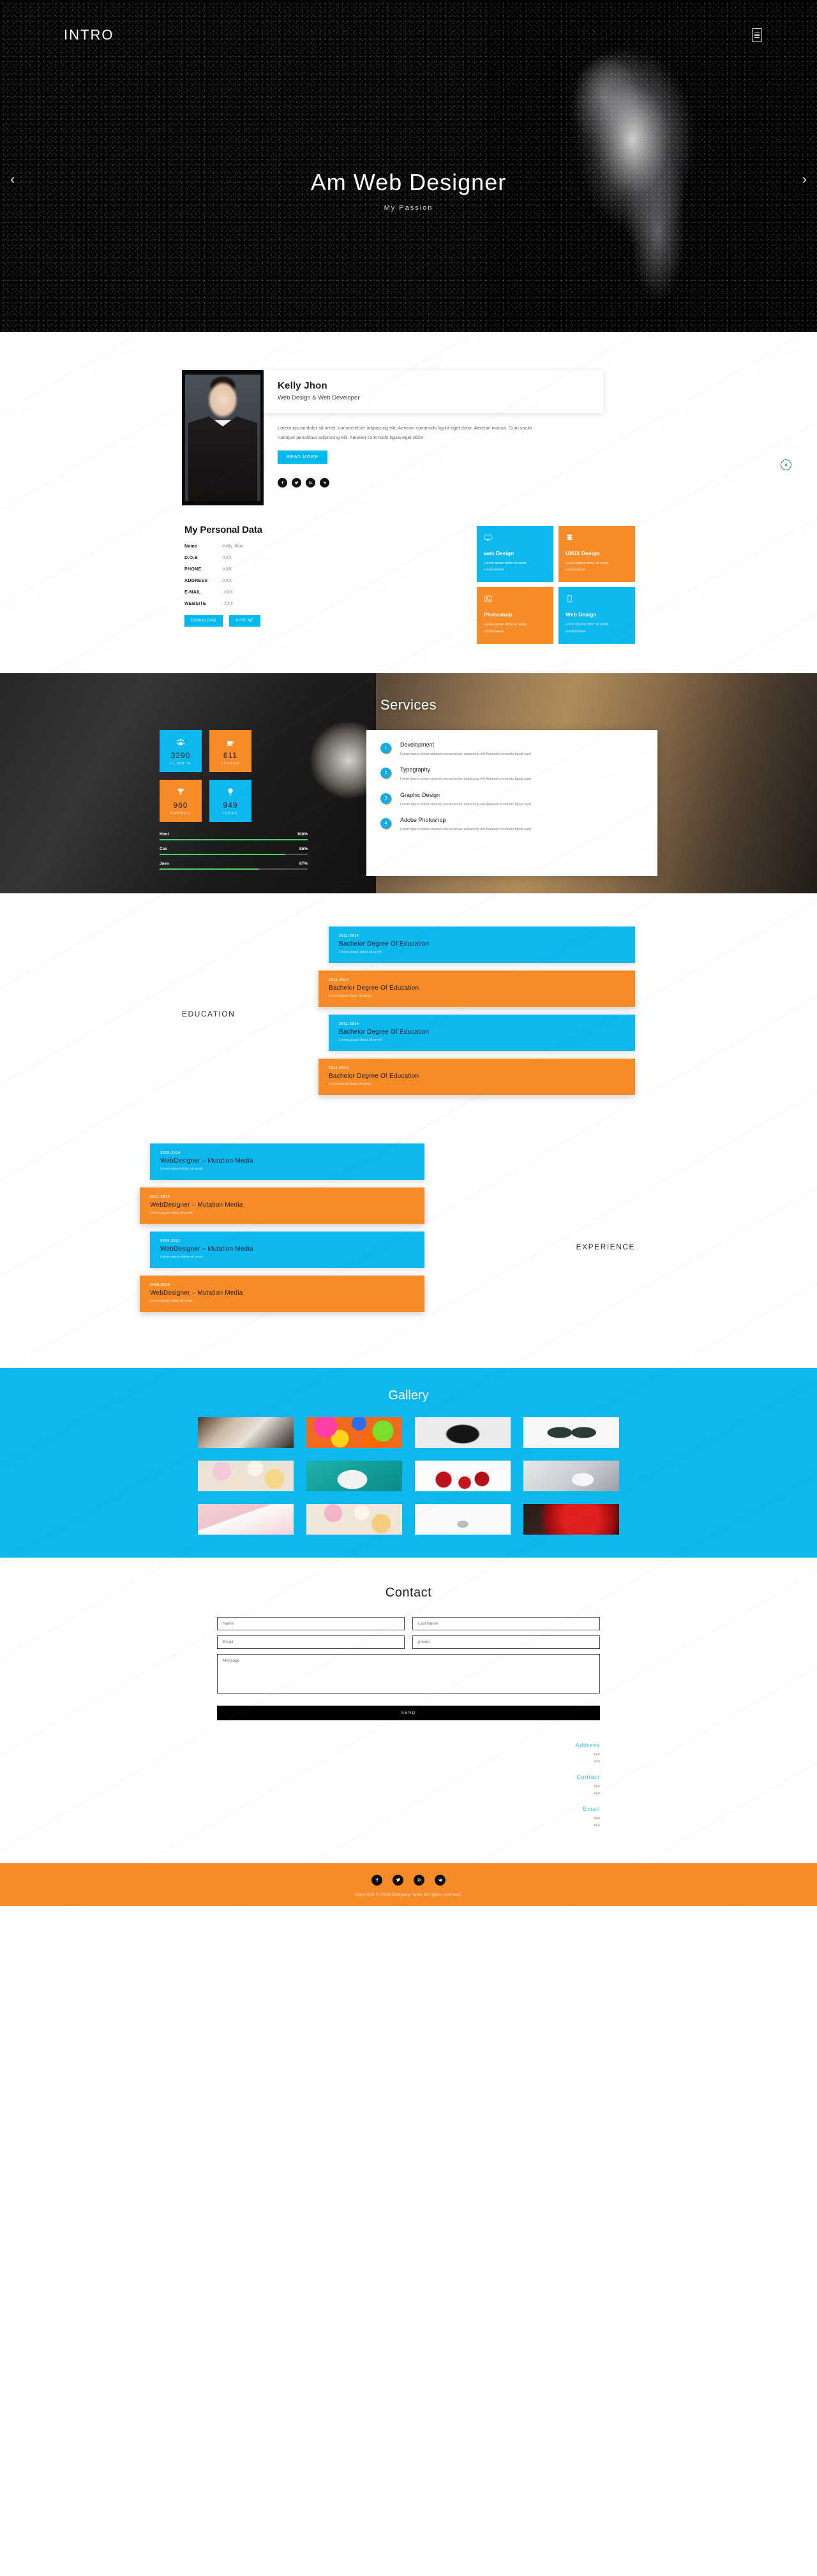  What do you see at coordinates (804, 179) in the screenshot?
I see `carousel-next-icon: ›` at bounding box center [804, 179].